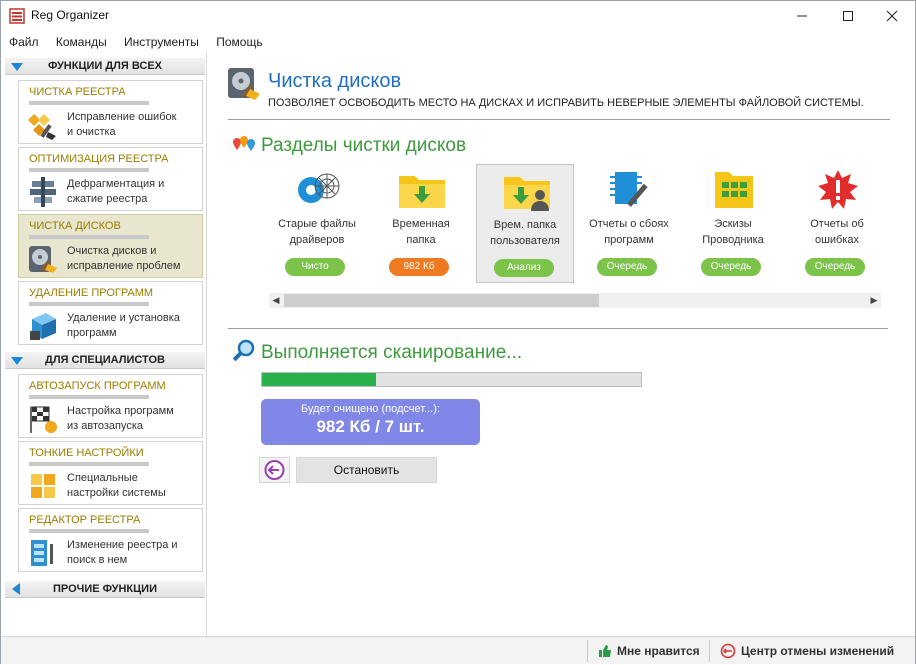 Image resolution: width=916 pixels, height=665 pixels. Describe the element at coordinates (421, 232) in the screenshot. I see `tile-label: Временная папка` at that location.